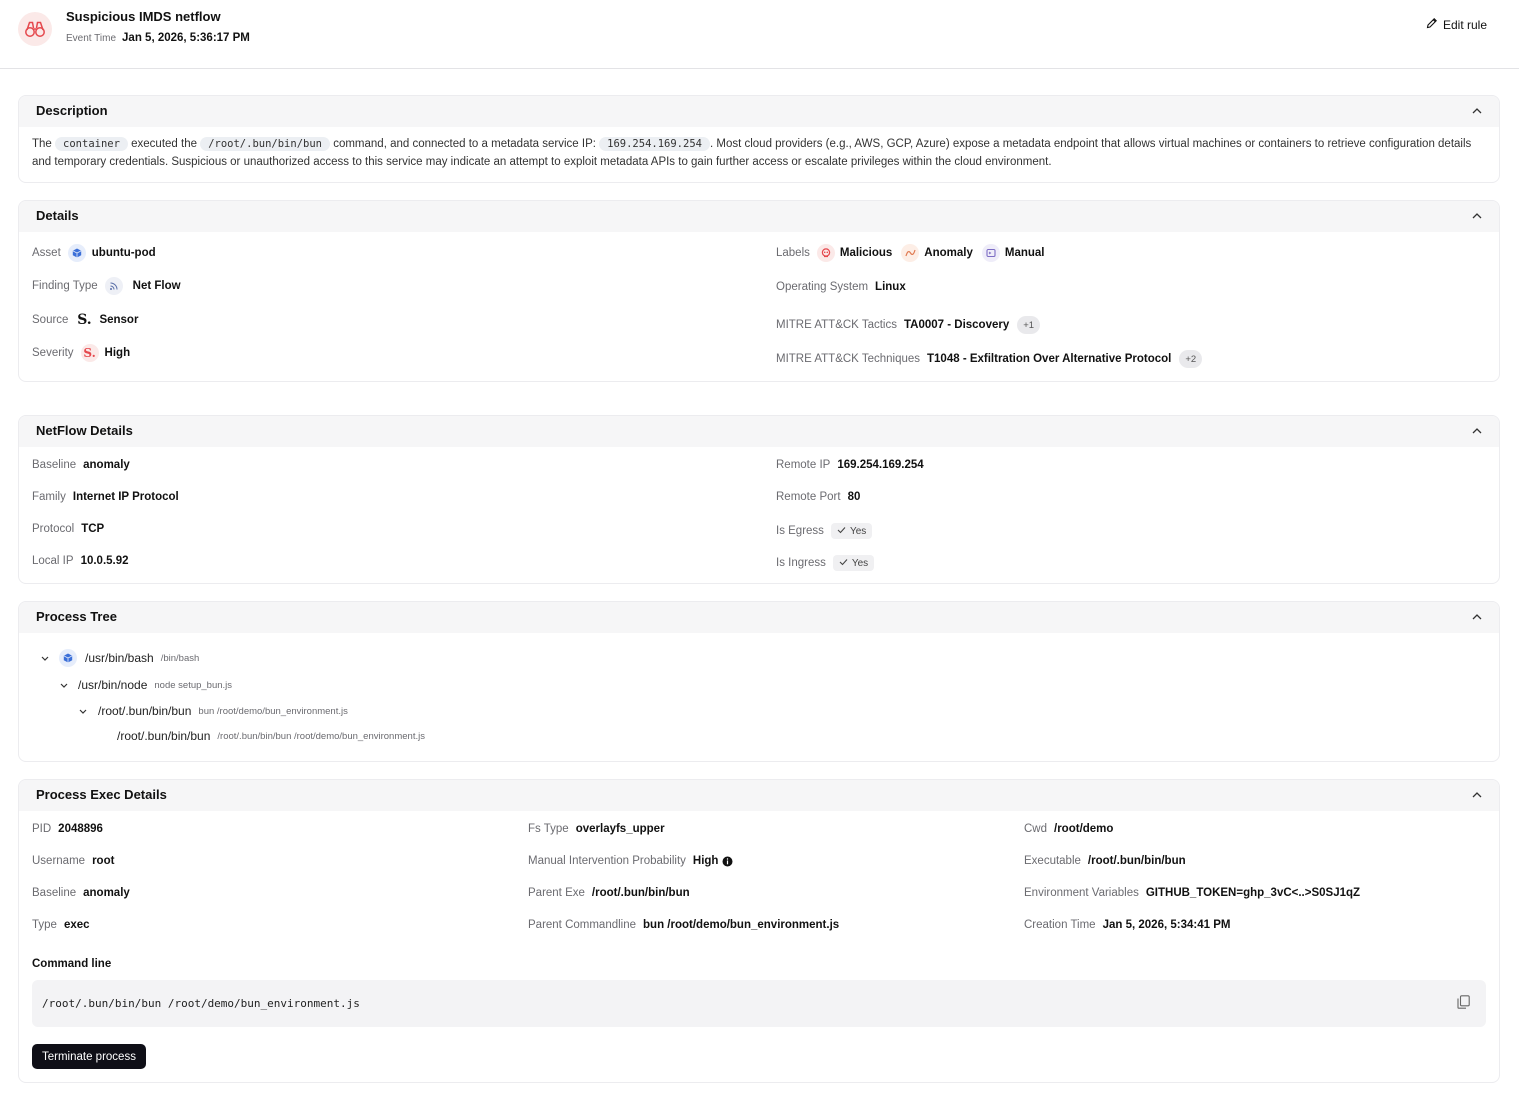 The height and width of the screenshot is (1095, 1519). What do you see at coordinates (582, 925) in the screenshot?
I see `parent-cmd-label: Parent Commandline` at bounding box center [582, 925].